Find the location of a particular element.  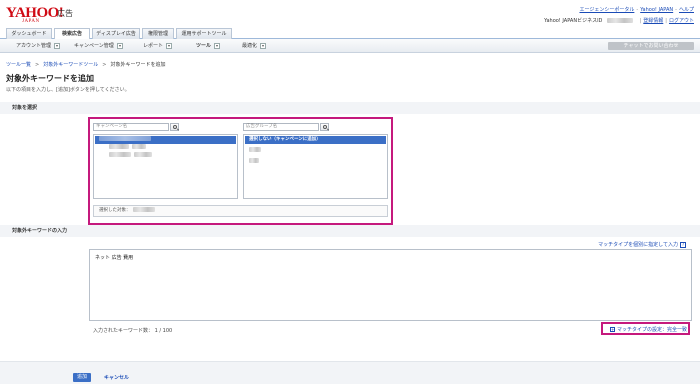

cancel-link: キャンセル is located at coordinates (116, 377).